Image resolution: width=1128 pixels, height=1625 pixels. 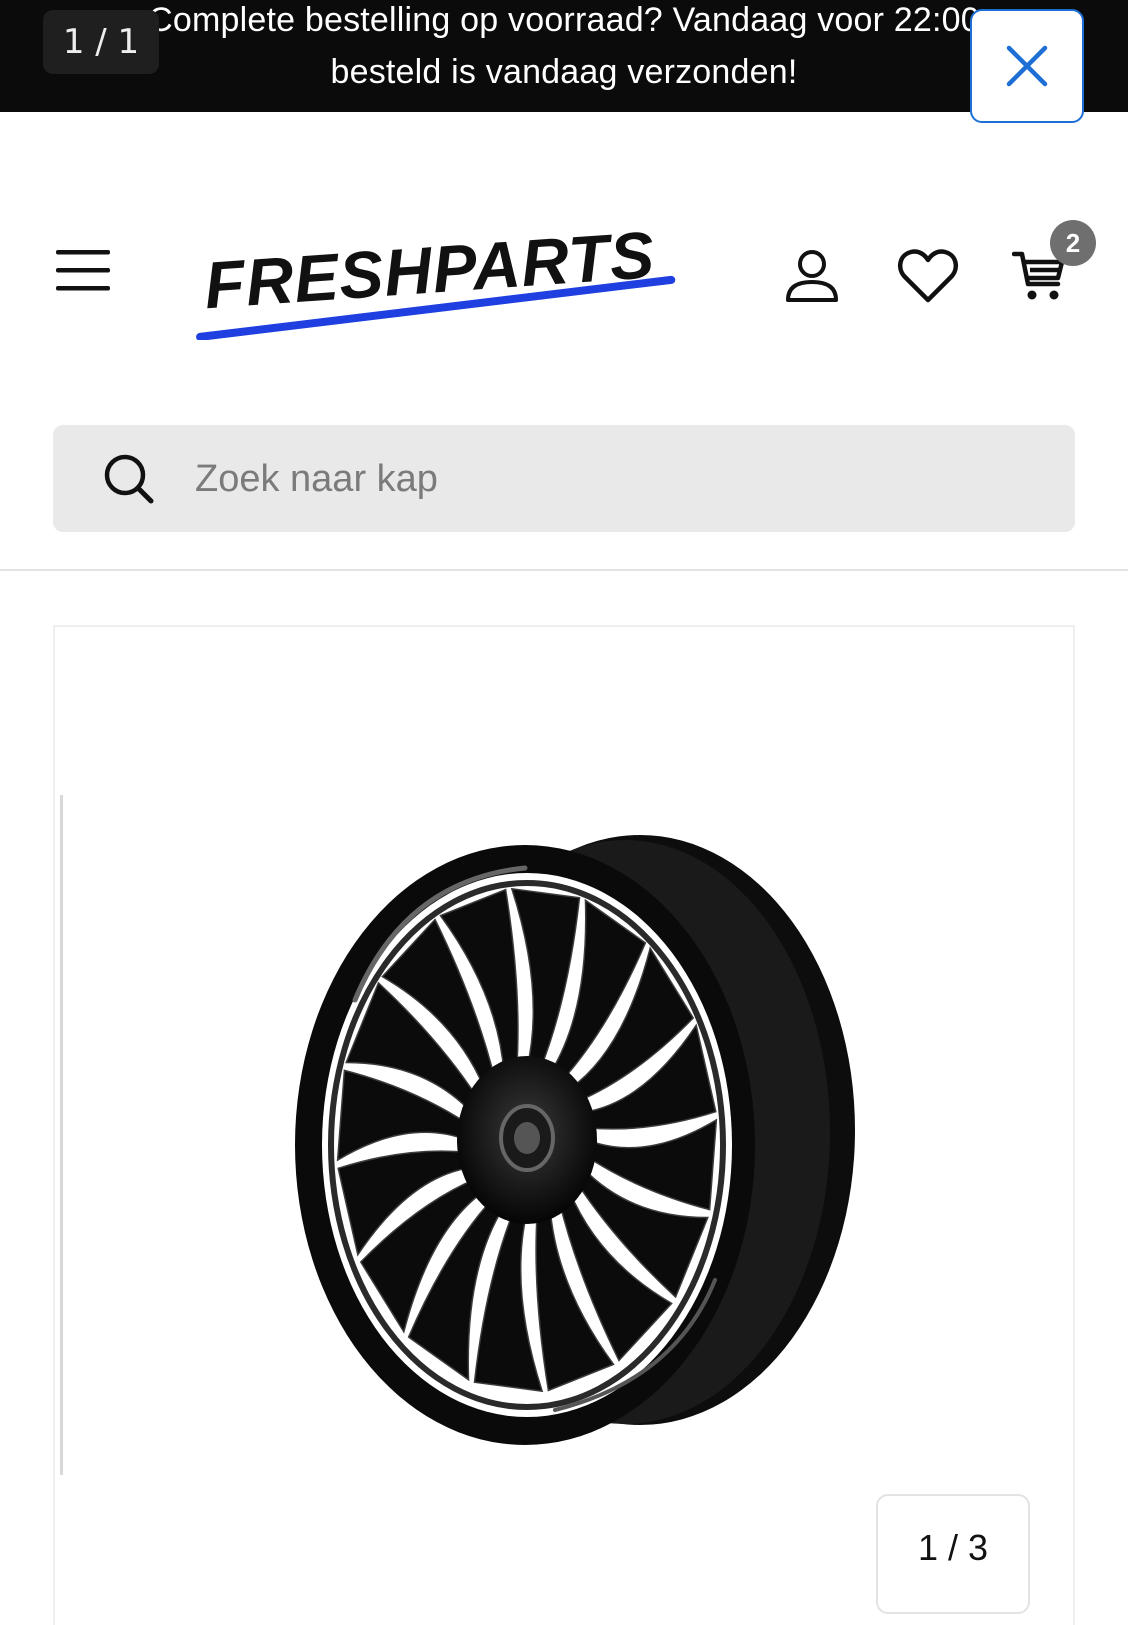 I want to click on menu-button, so click(x=84, y=271).